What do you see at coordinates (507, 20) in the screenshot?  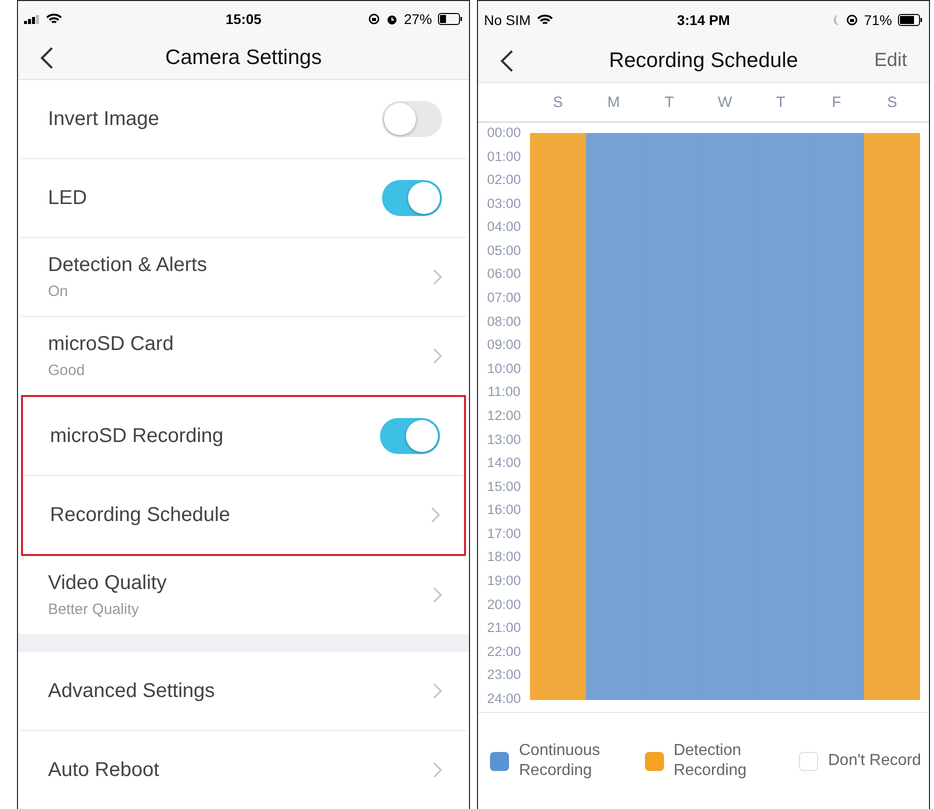 I see `carrier-label: No SIM` at bounding box center [507, 20].